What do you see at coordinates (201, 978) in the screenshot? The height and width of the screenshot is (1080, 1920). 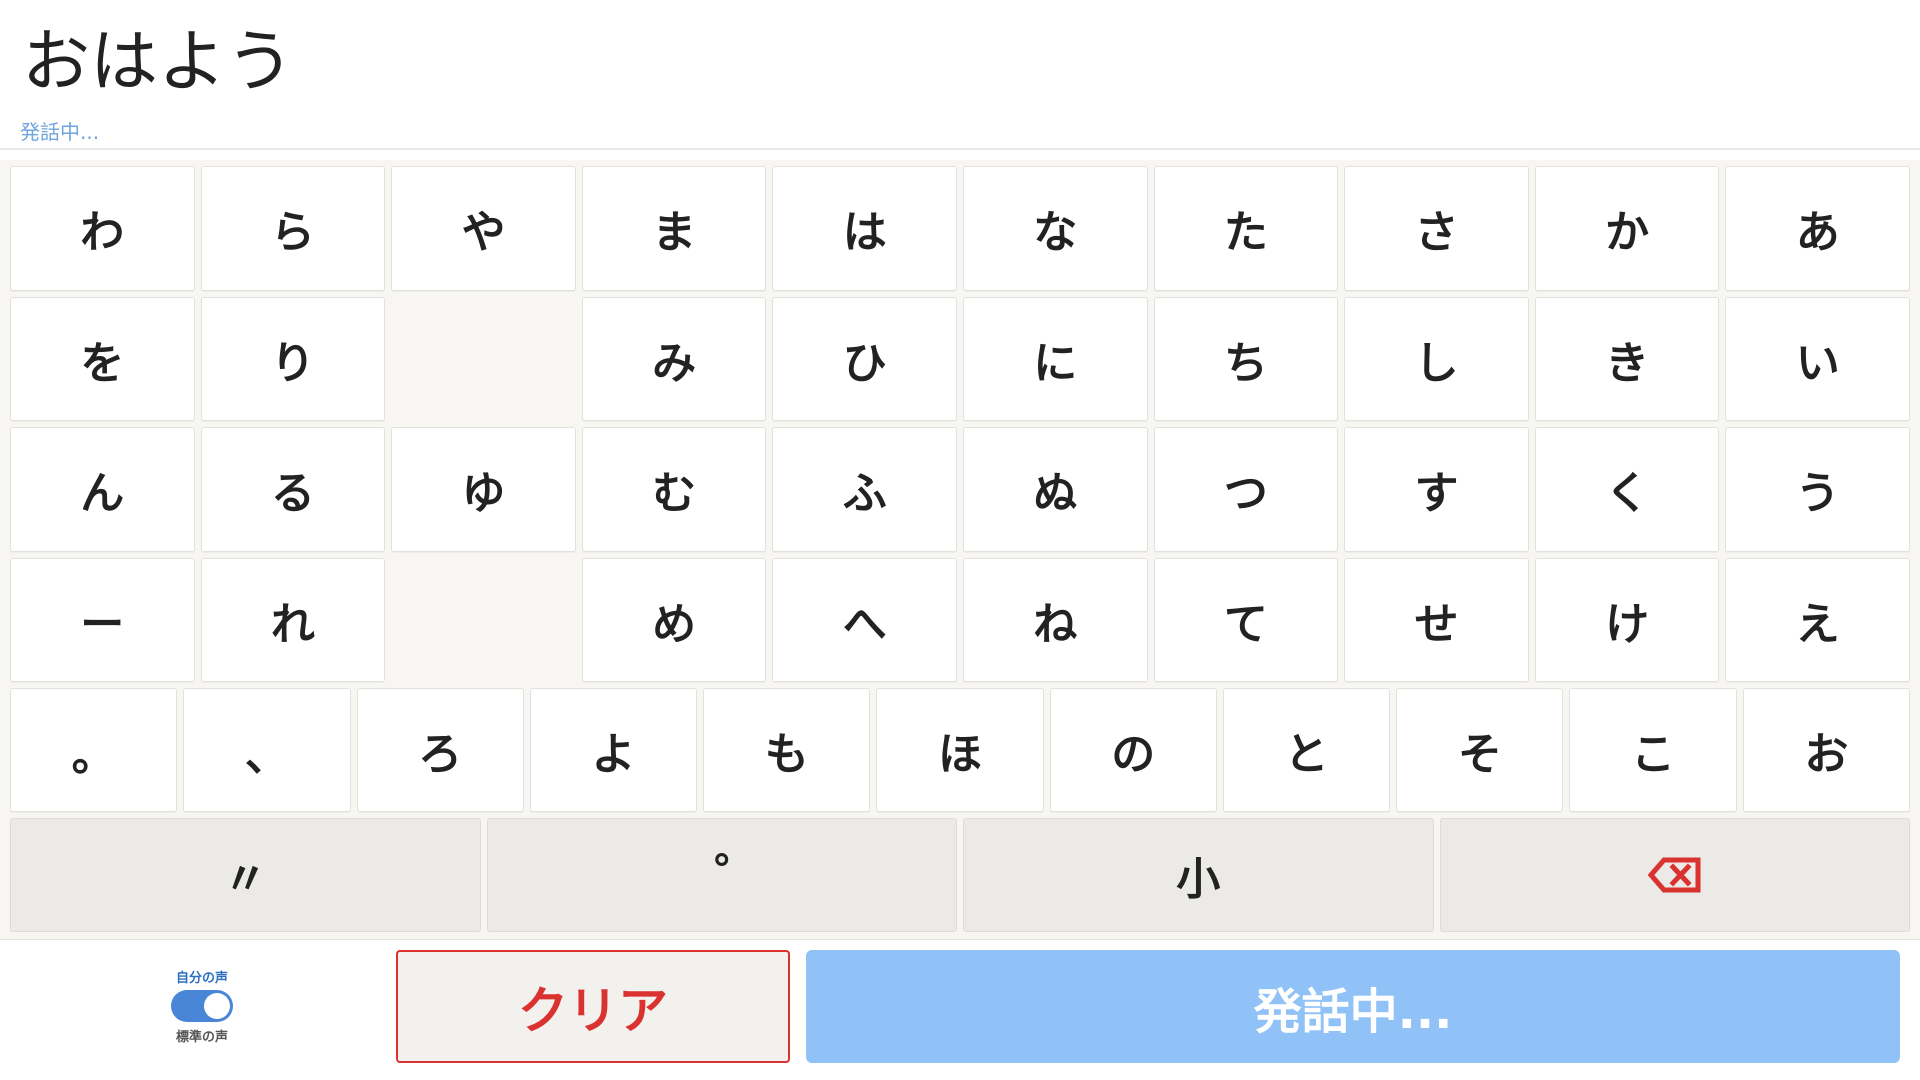 I see `toggle-label-own-voice: 自分の声` at bounding box center [201, 978].